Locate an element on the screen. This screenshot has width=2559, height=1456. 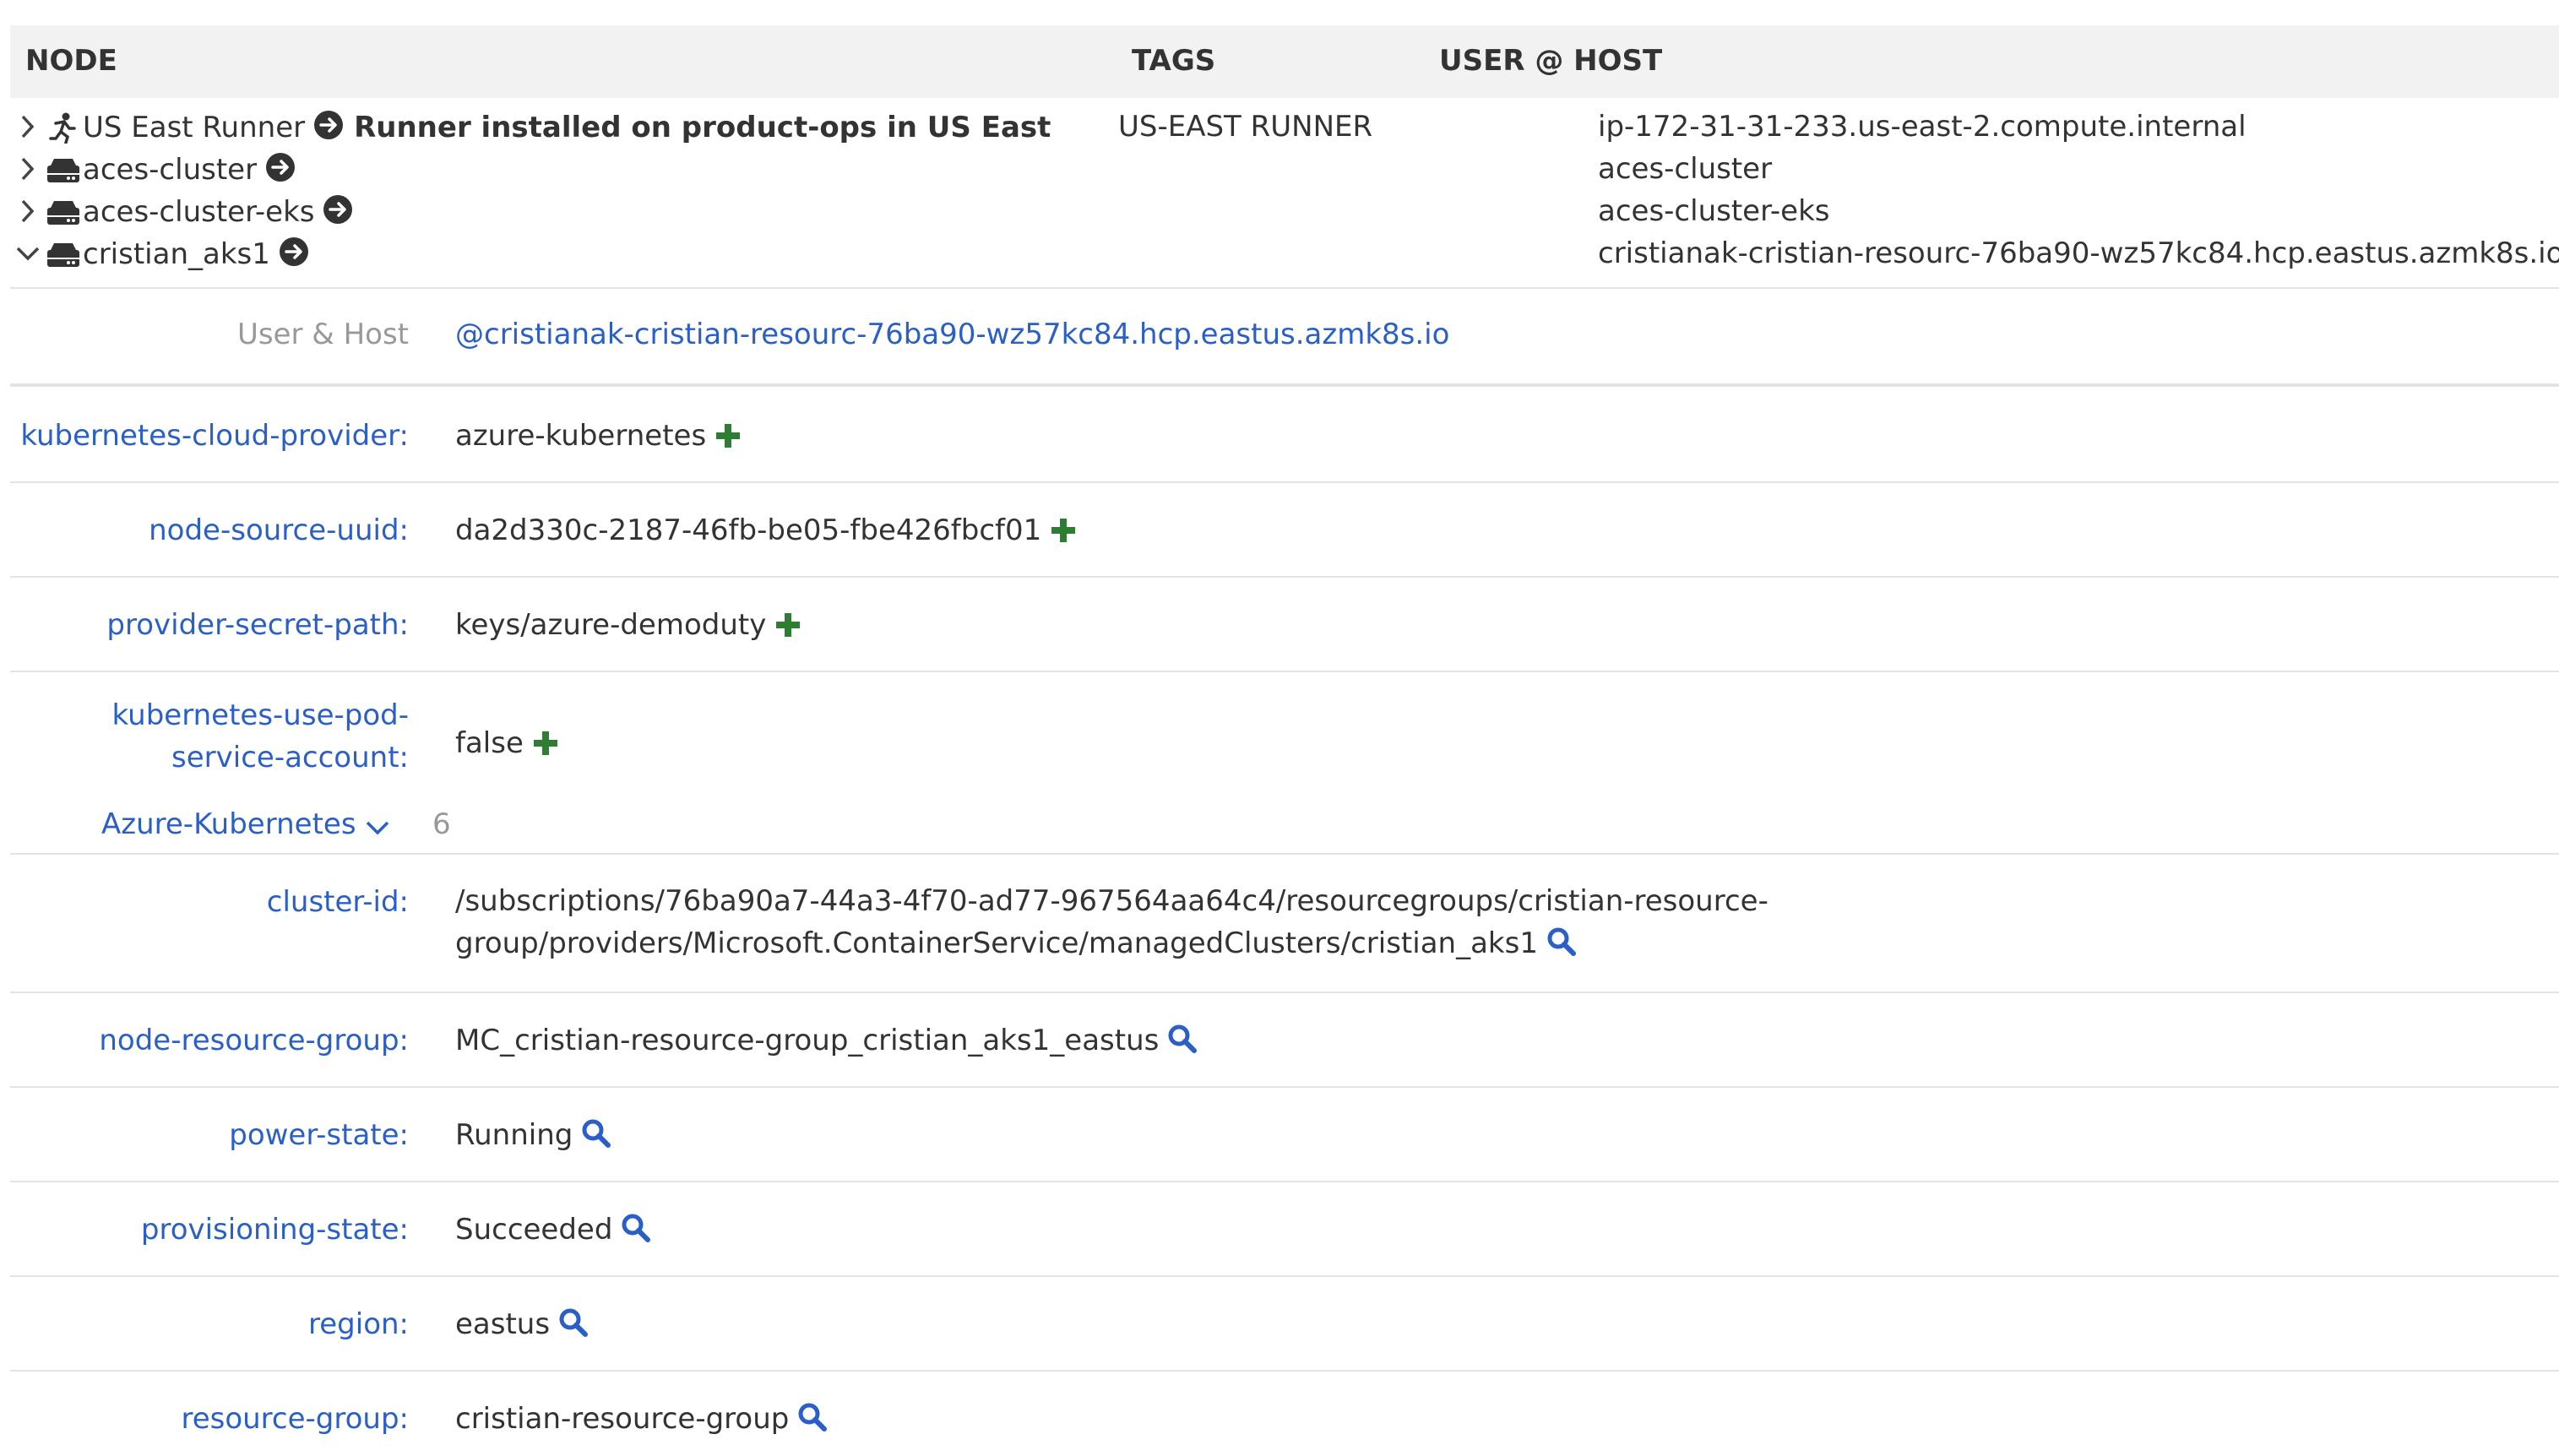
attribute-key: kubernetes-use-pod- service-account: is located at coordinates (260, 736).